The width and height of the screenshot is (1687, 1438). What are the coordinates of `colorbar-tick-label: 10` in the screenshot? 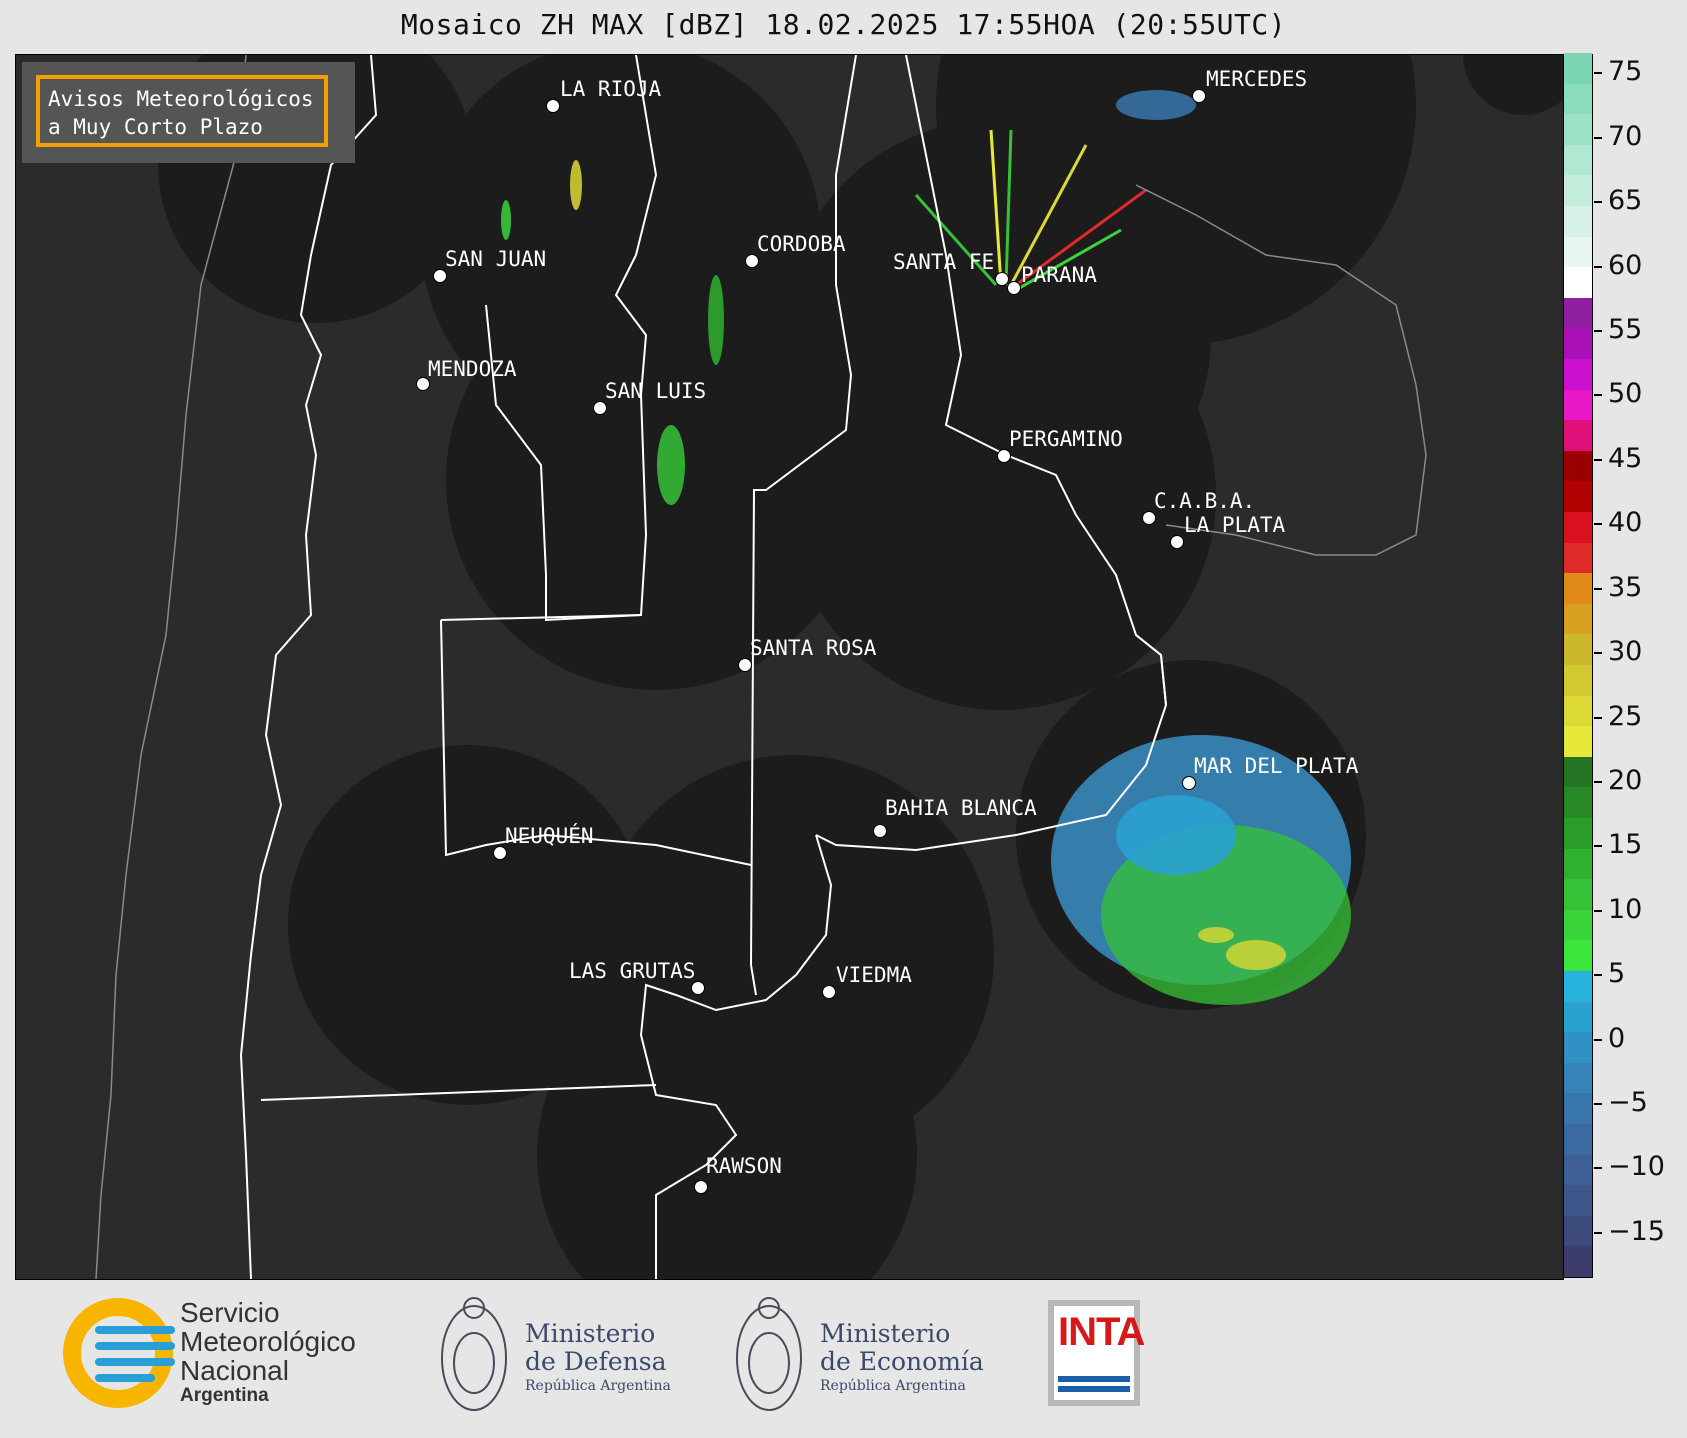 It's located at (1625, 909).